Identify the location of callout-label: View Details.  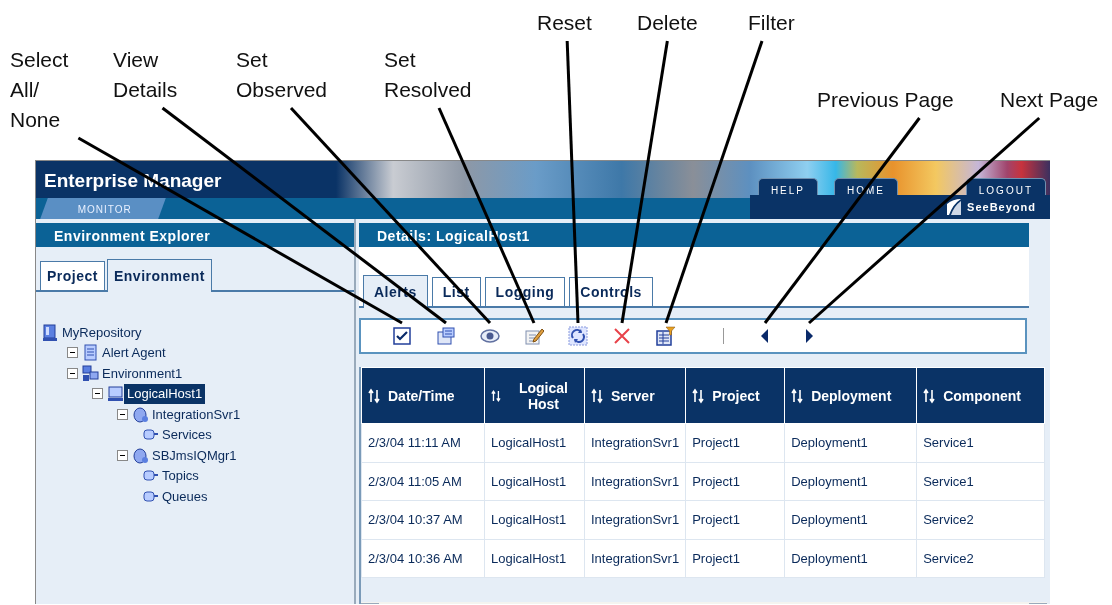
(146, 75).